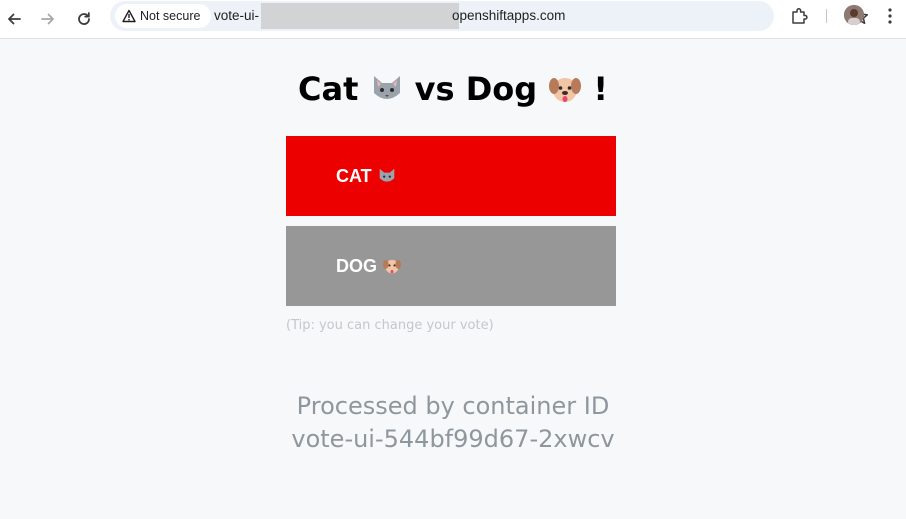 Image resolution: width=906 pixels, height=519 pixels. I want to click on browser-toolbar: Not secure vote-ui- openshiftapps.com, so click(453, 19).